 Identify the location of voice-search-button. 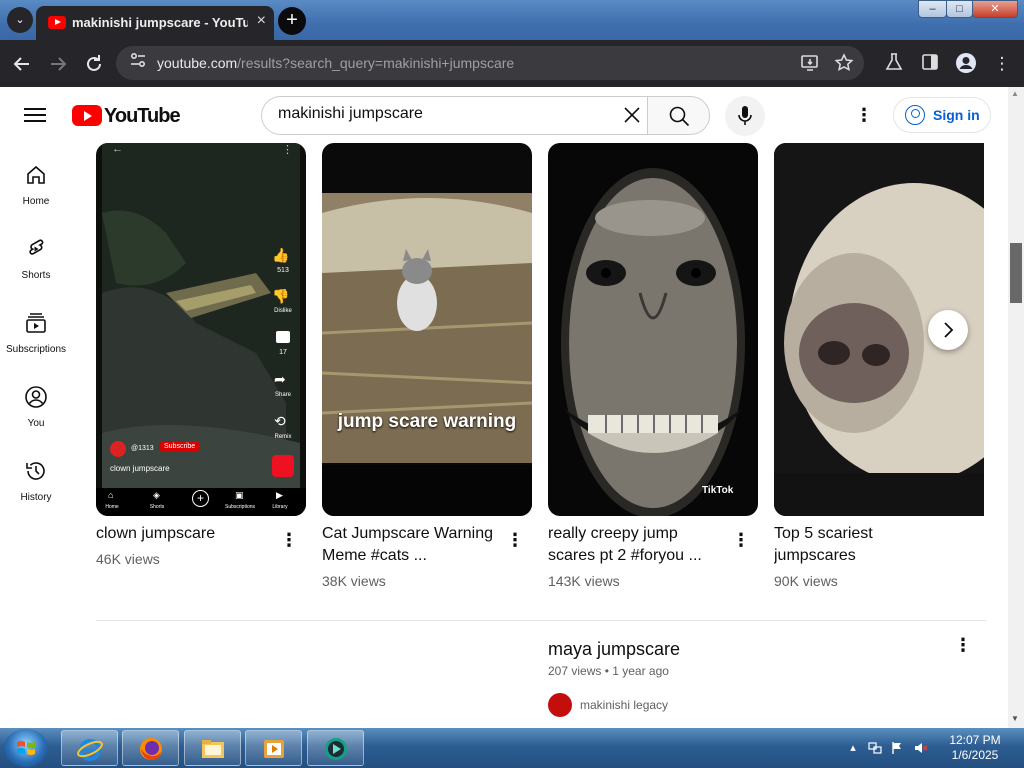
(745, 116).